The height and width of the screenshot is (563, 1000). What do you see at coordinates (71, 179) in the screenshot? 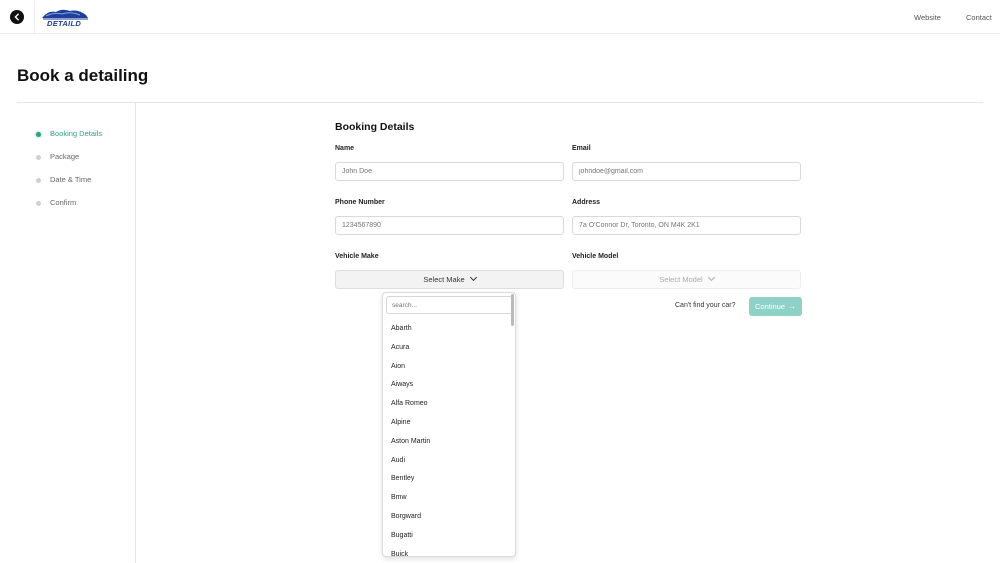
I see `step-label: Date & Time` at bounding box center [71, 179].